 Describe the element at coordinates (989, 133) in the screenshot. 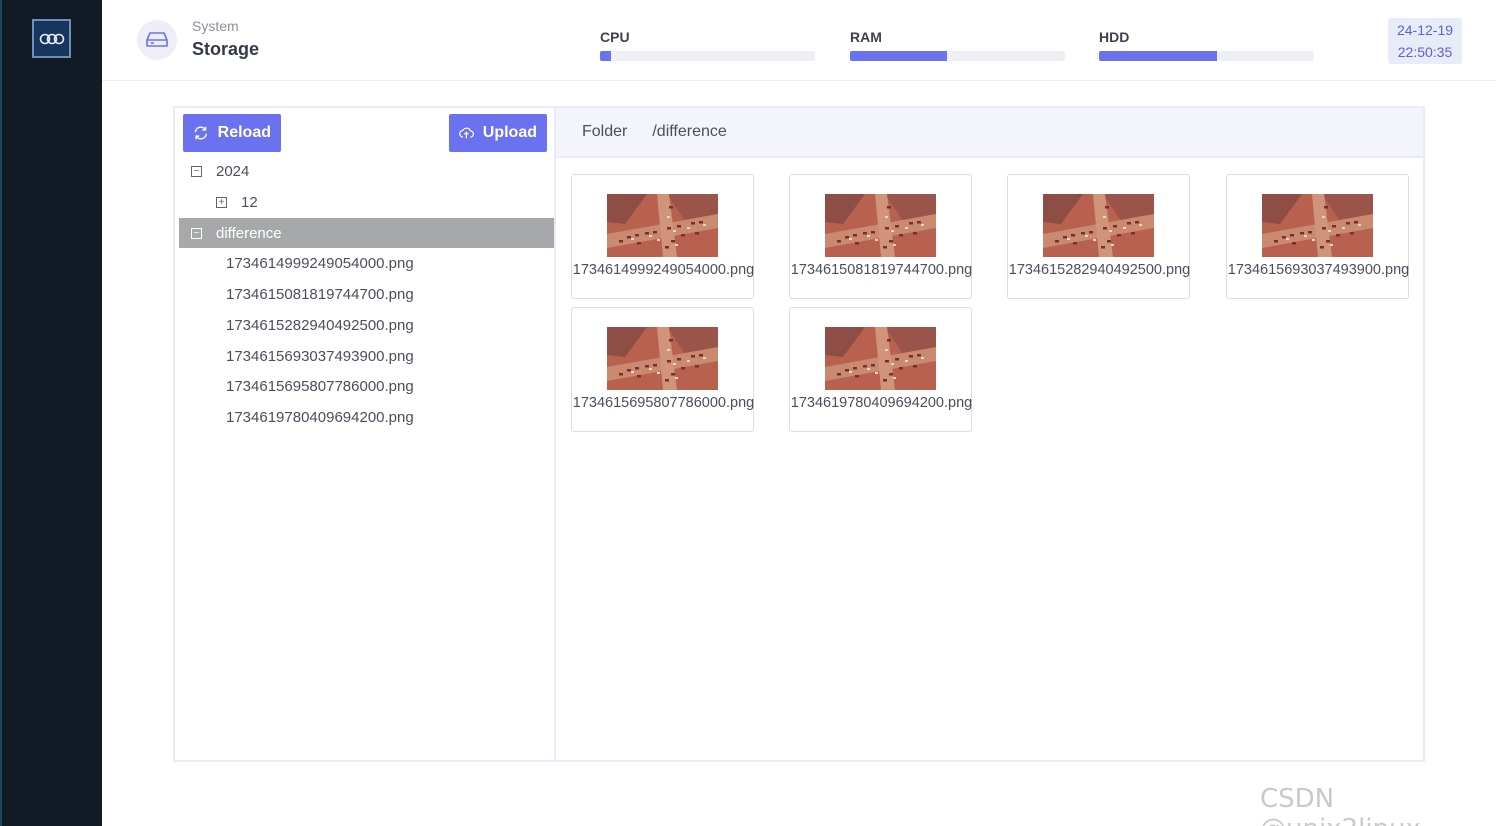

I see `path-bar: Folder /difference` at that location.